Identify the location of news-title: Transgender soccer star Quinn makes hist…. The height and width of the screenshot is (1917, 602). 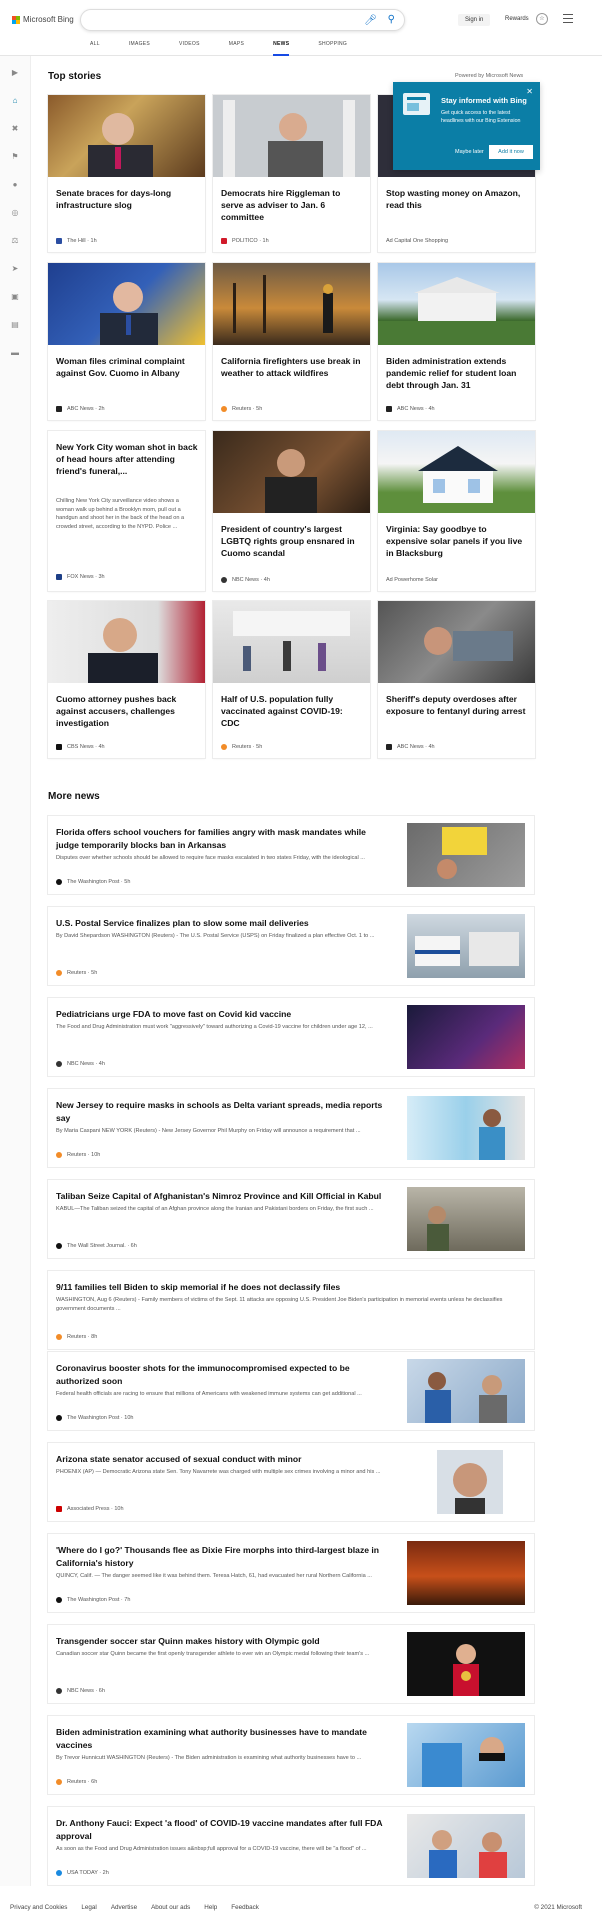
(223, 1641).